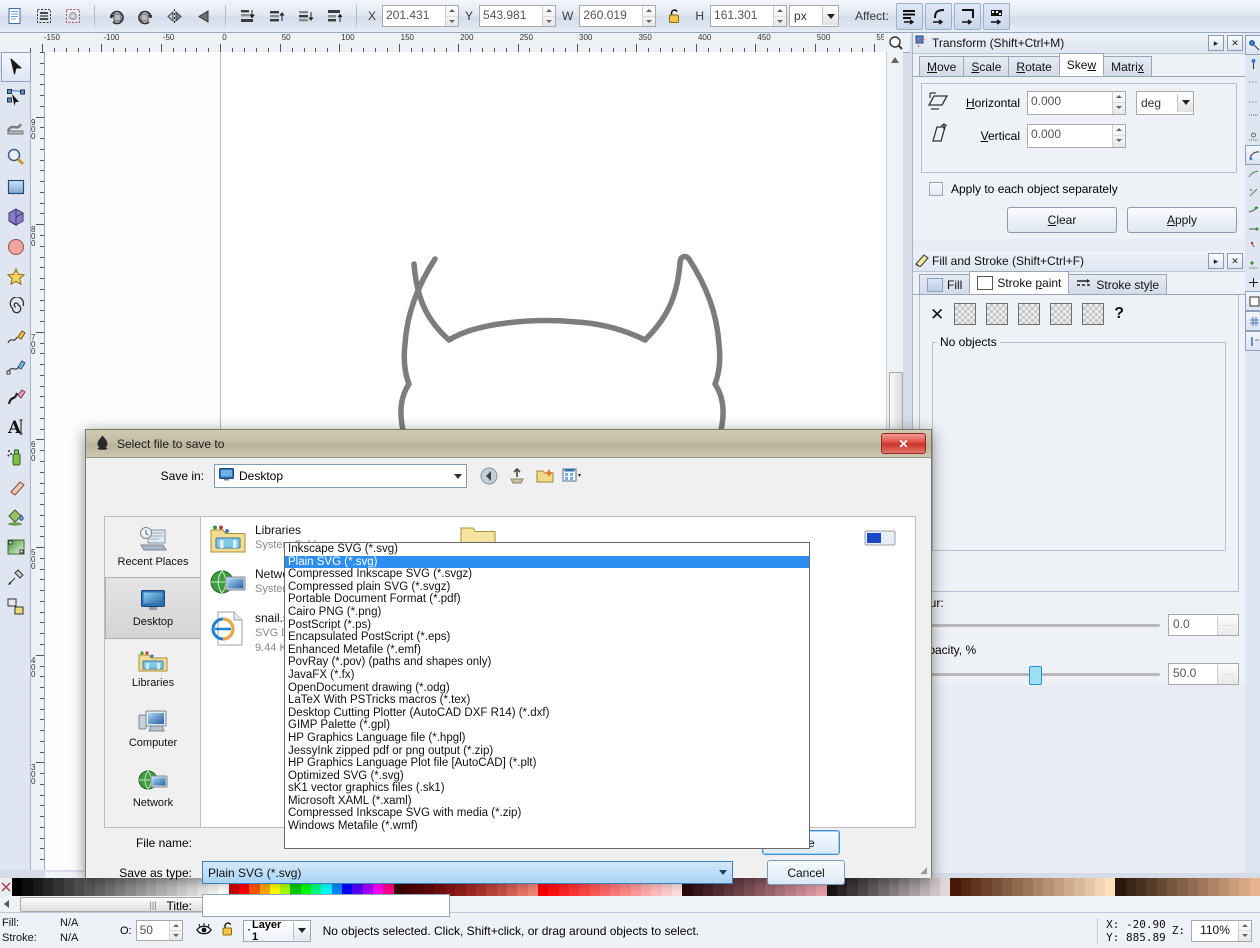 The width and height of the screenshot is (1260, 948). Describe the element at coordinates (145, 16) in the screenshot. I see `rotate-90-cw-icon` at that location.